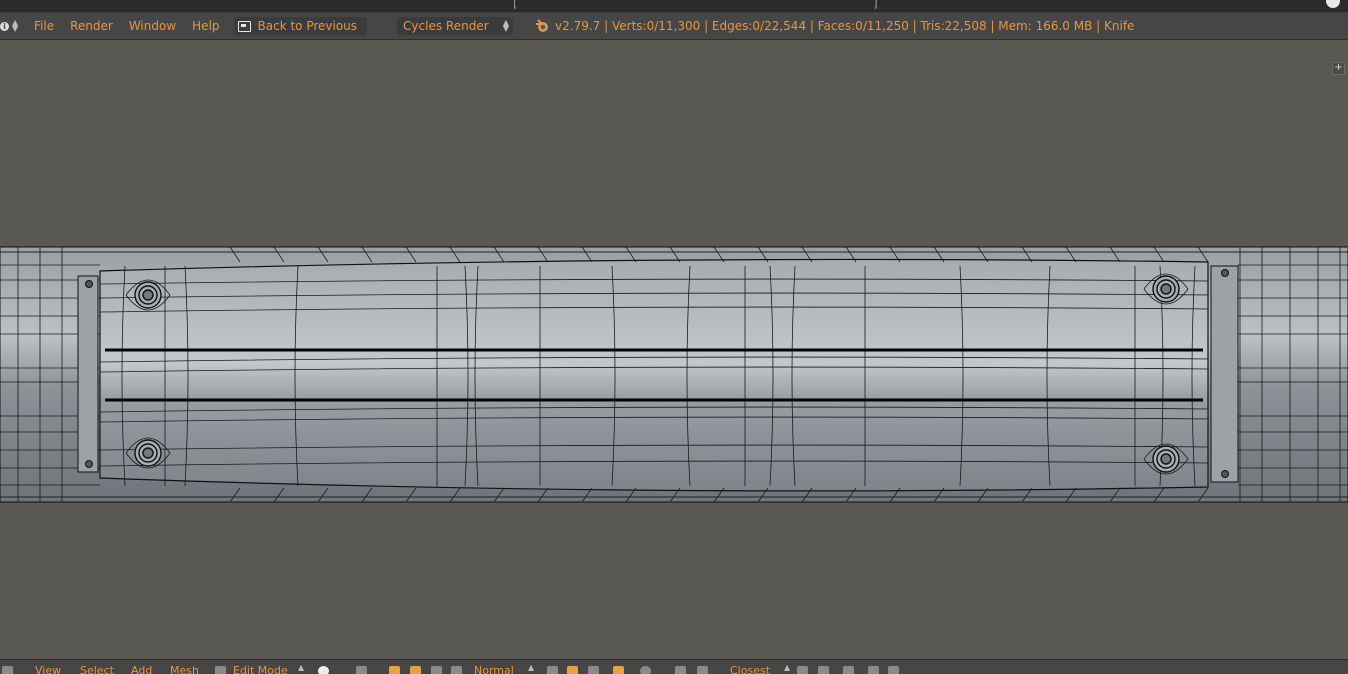 The image size is (1348, 674). Describe the element at coordinates (1338, 68) in the screenshot. I see `plus-icon: +` at that location.